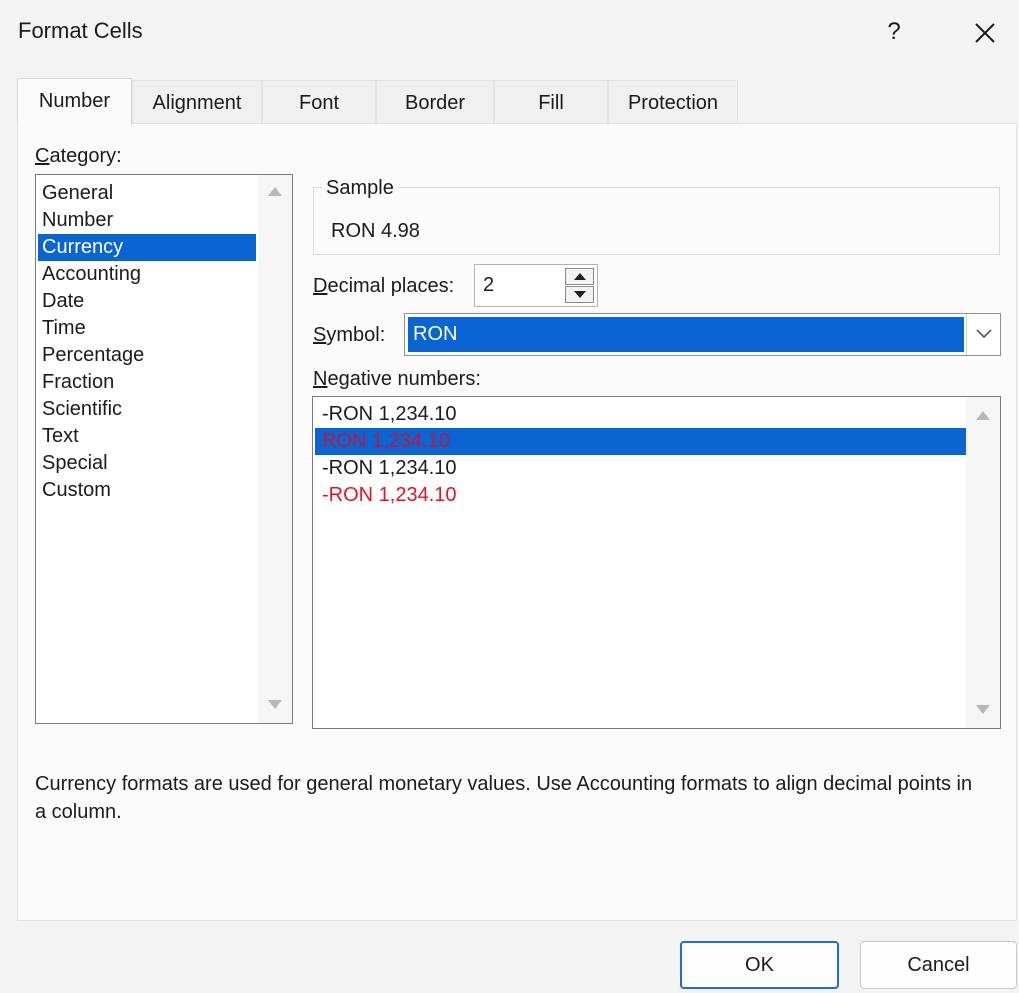 The width and height of the screenshot is (1019, 993). What do you see at coordinates (147, 193) in the screenshot?
I see `category-item-general: General` at bounding box center [147, 193].